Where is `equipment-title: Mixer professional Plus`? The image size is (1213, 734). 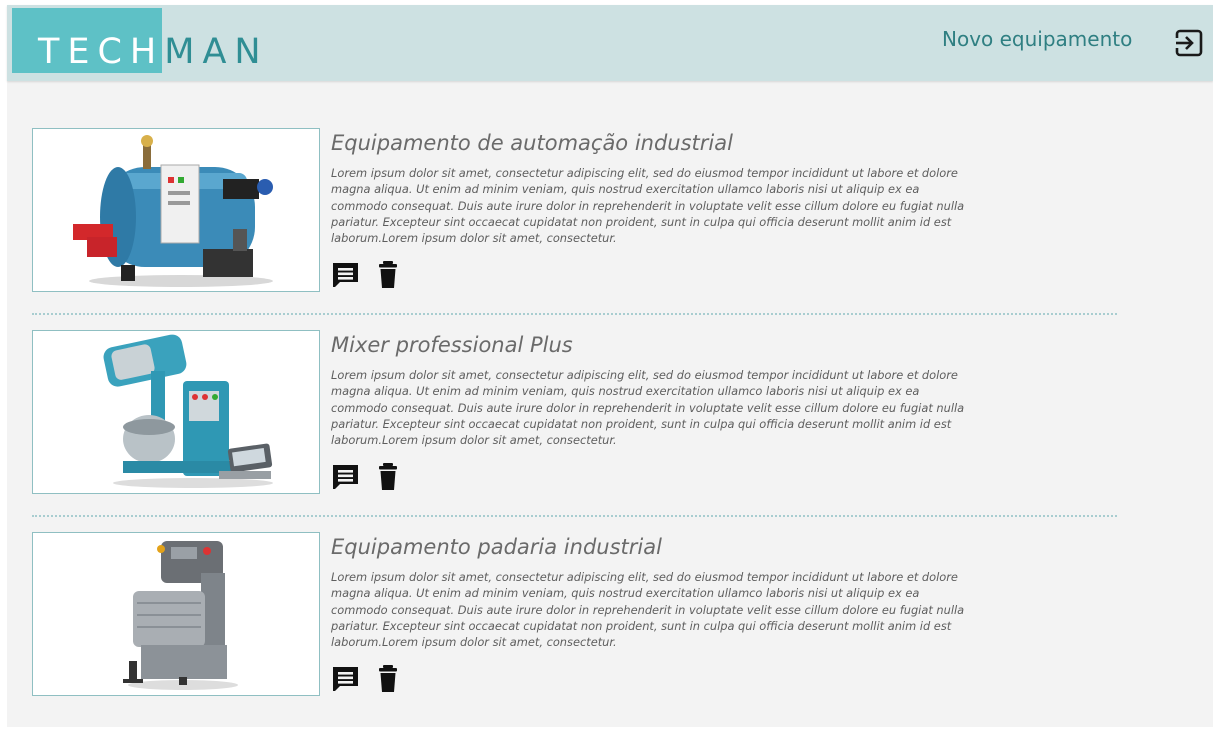
equipment-title: Mixer professional Plus is located at coordinates (452, 345).